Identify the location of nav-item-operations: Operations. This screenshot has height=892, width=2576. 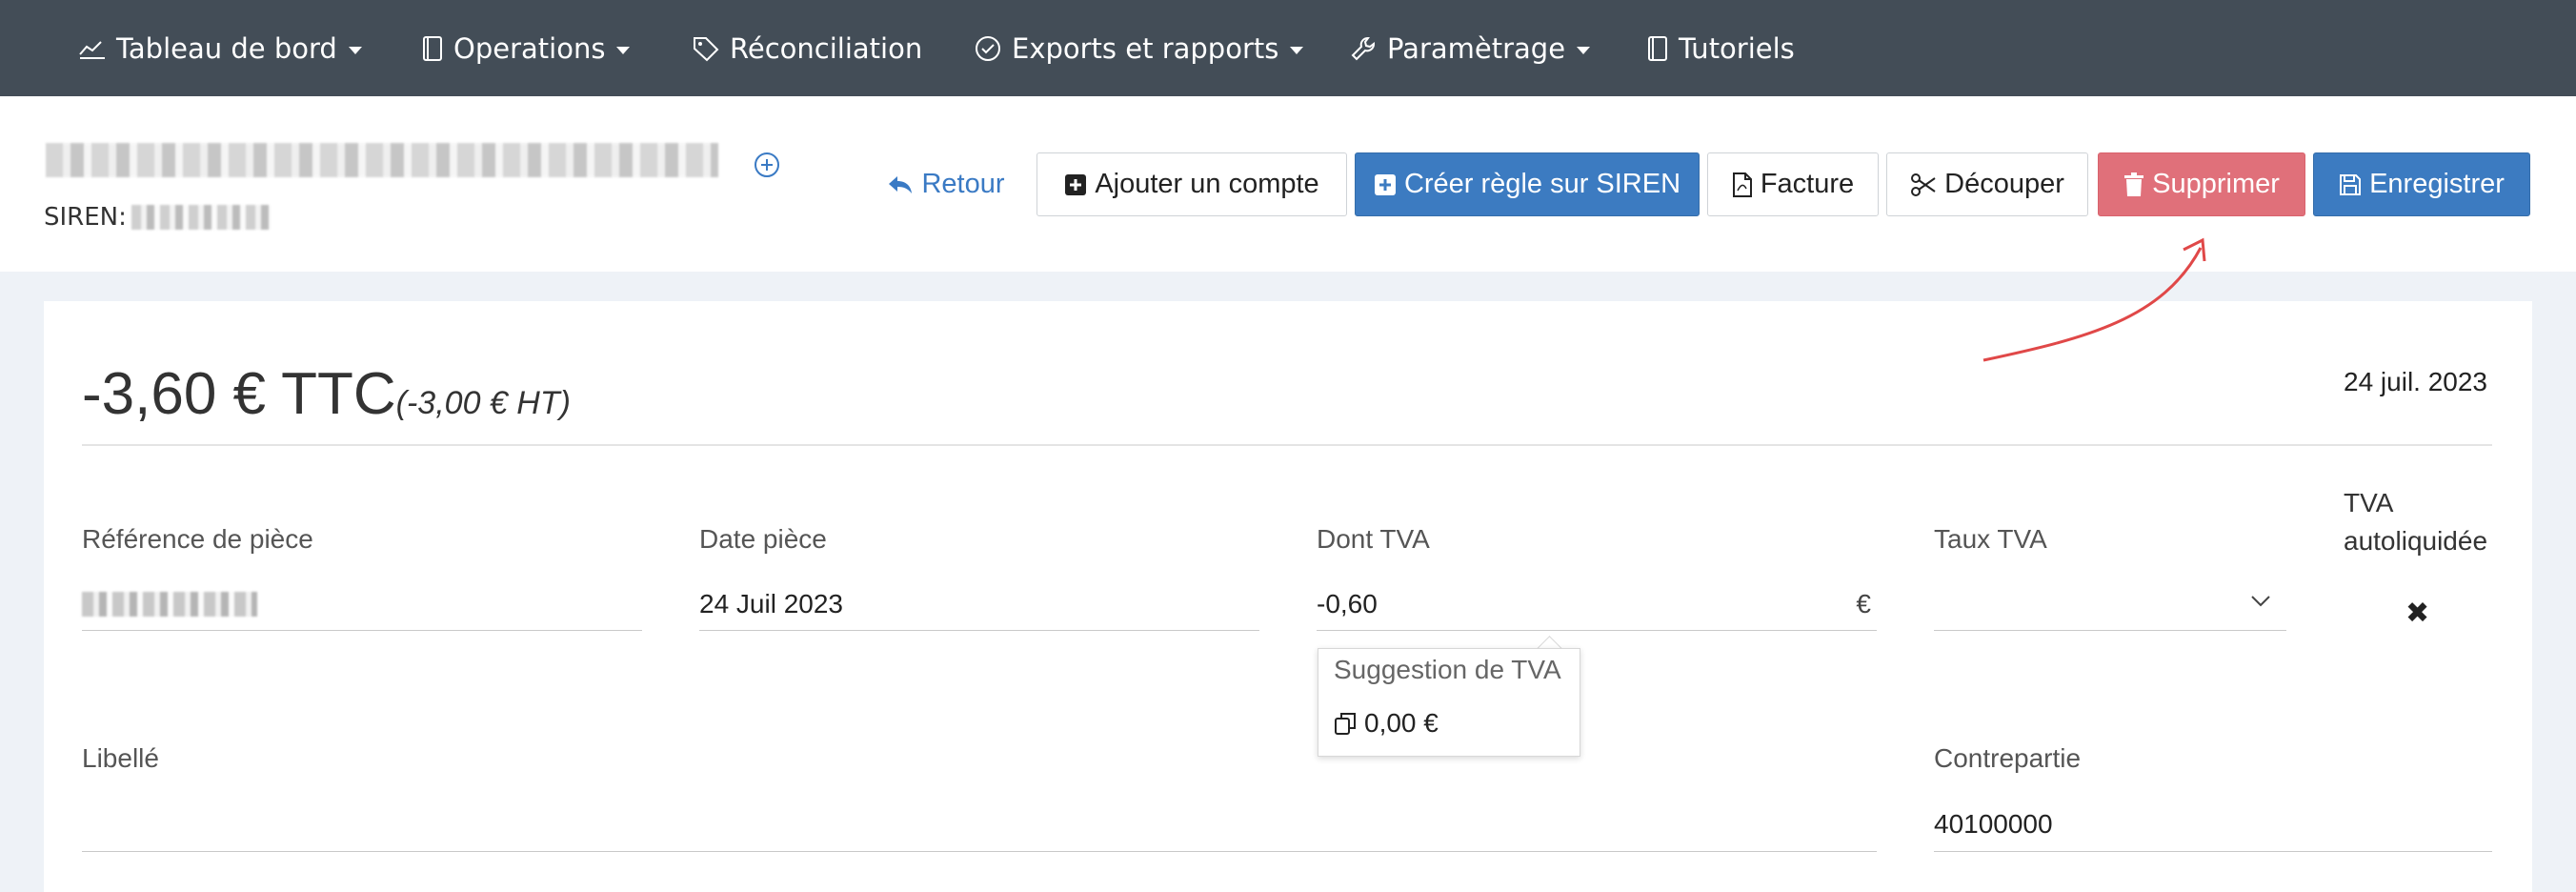
(526, 48).